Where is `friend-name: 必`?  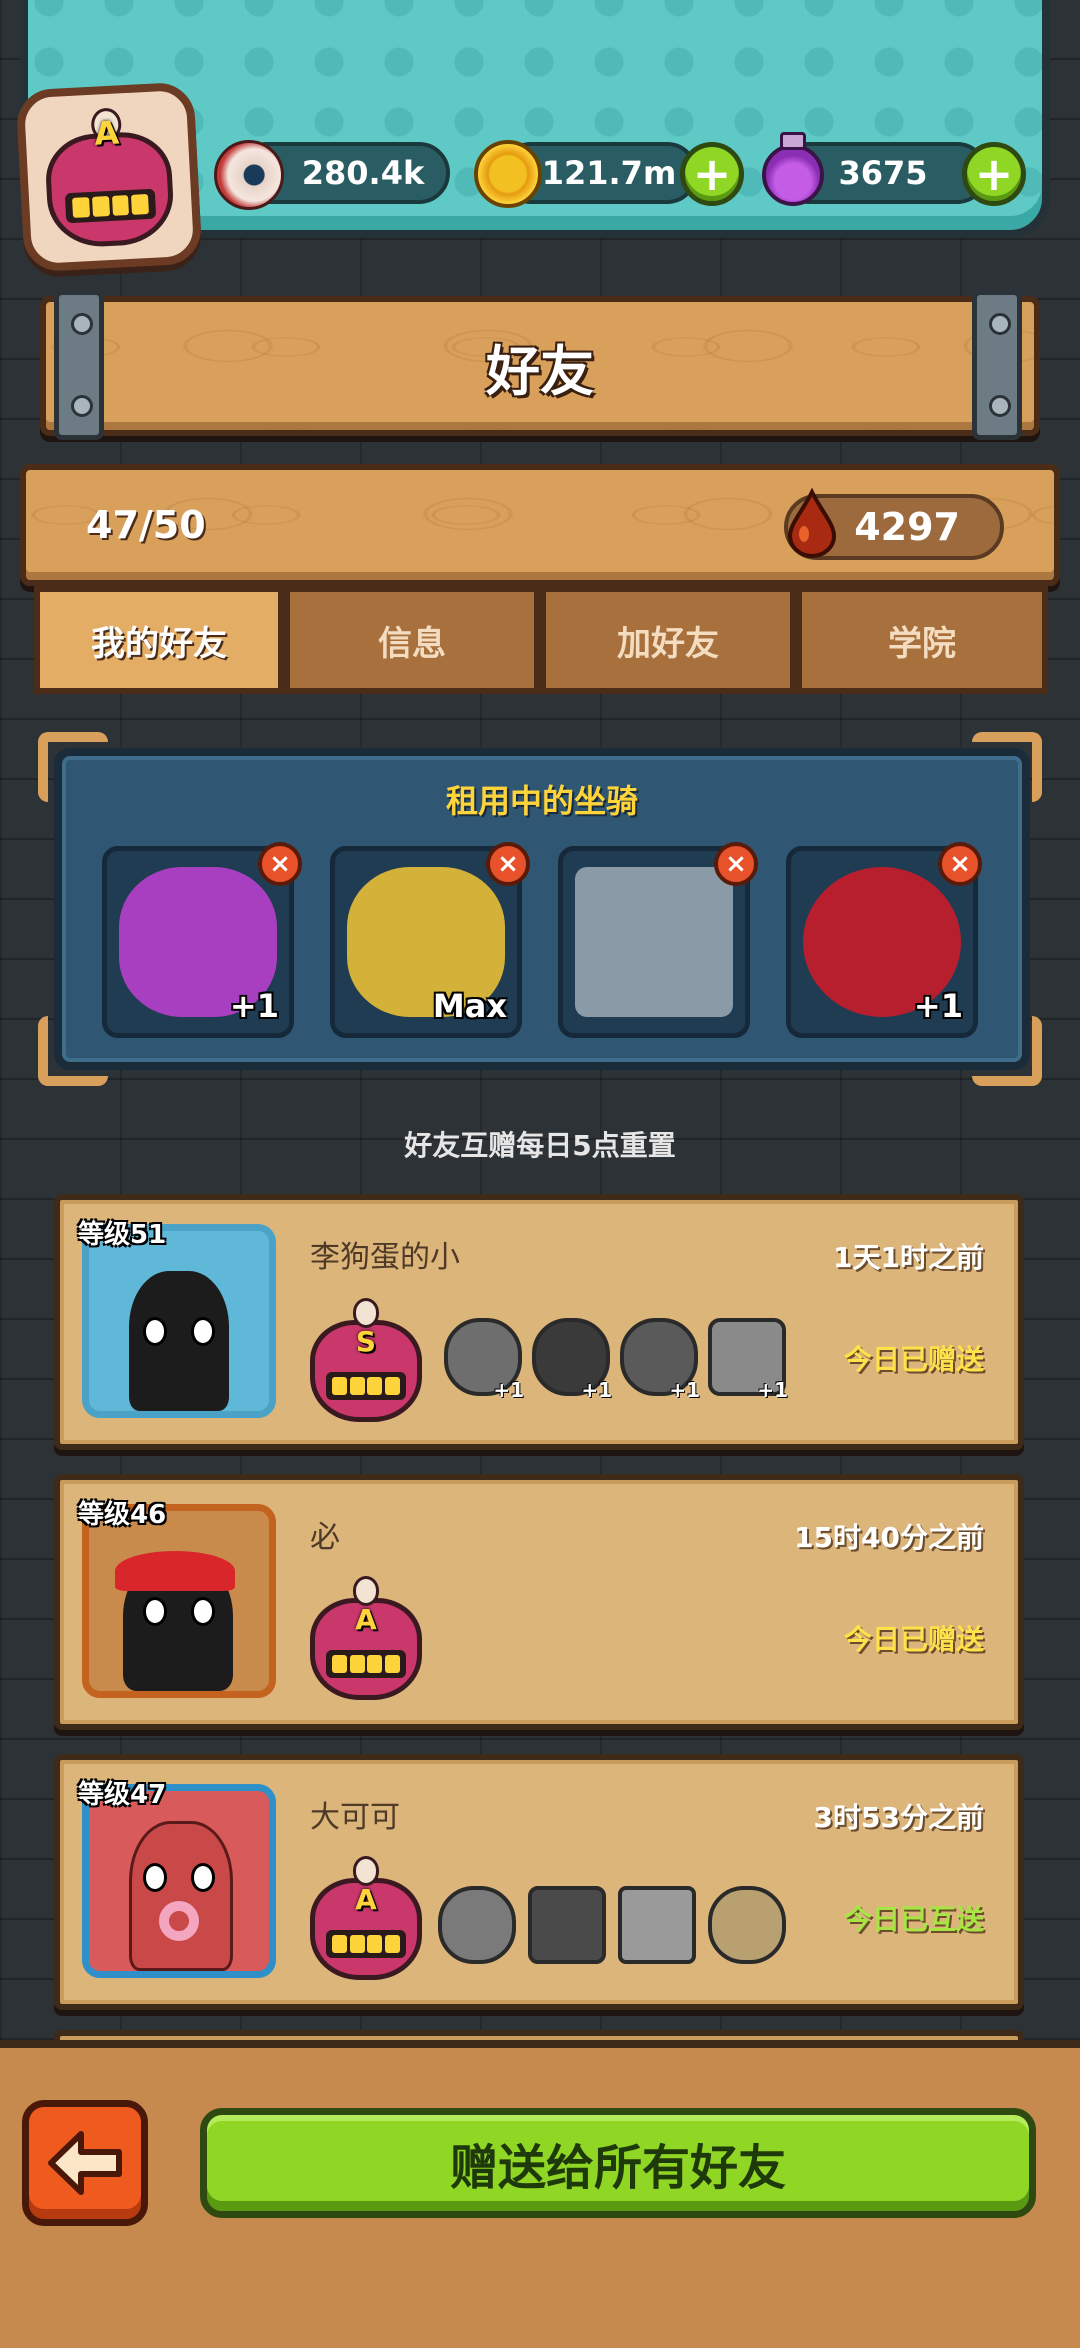 friend-name: 必 is located at coordinates (325, 1537).